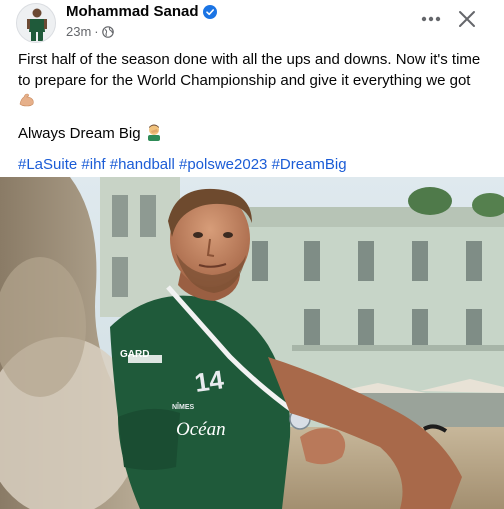 The height and width of the screenshot is (509, 504). Describe the element at coordinates (47, 164) in the screenshot. I see `hashtag-lasuite: #LaSuite` at that location.